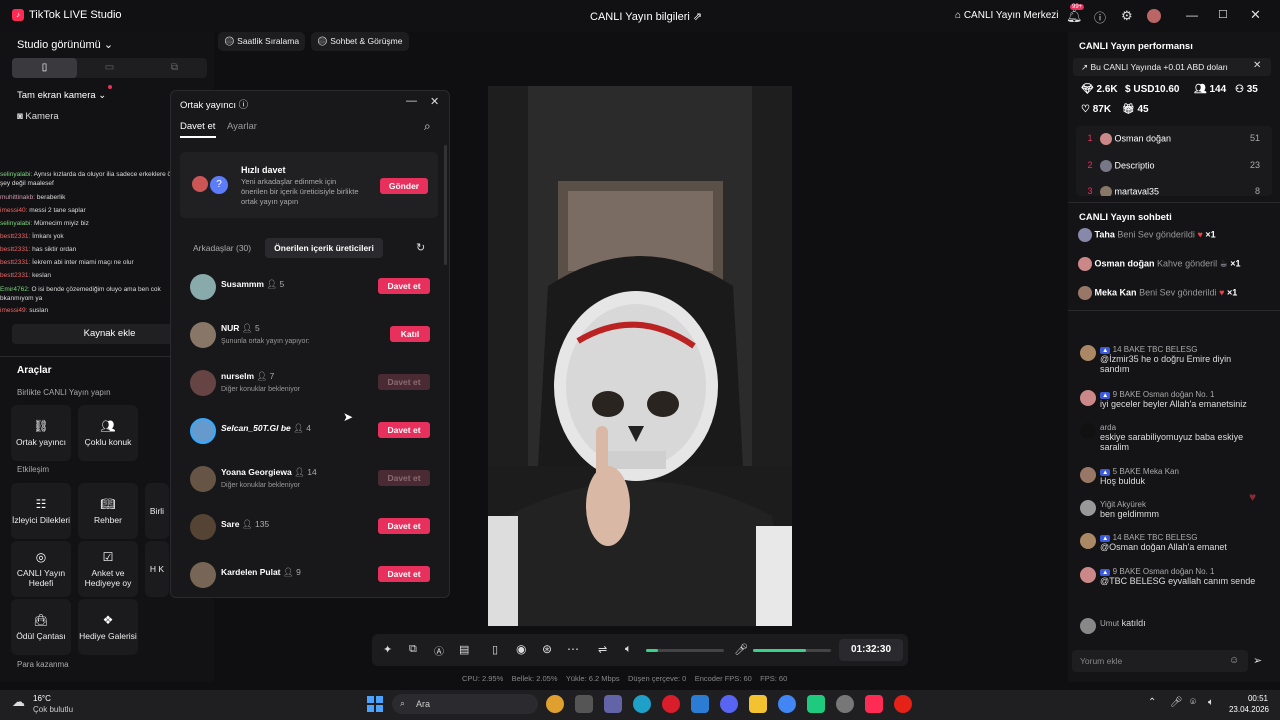 This screenshot has width=1280, height=720. What do you see at coordinates (1193, 702) in the screenshot?
I see `network-icon: ⌾` at bounding box center [1193, 702].